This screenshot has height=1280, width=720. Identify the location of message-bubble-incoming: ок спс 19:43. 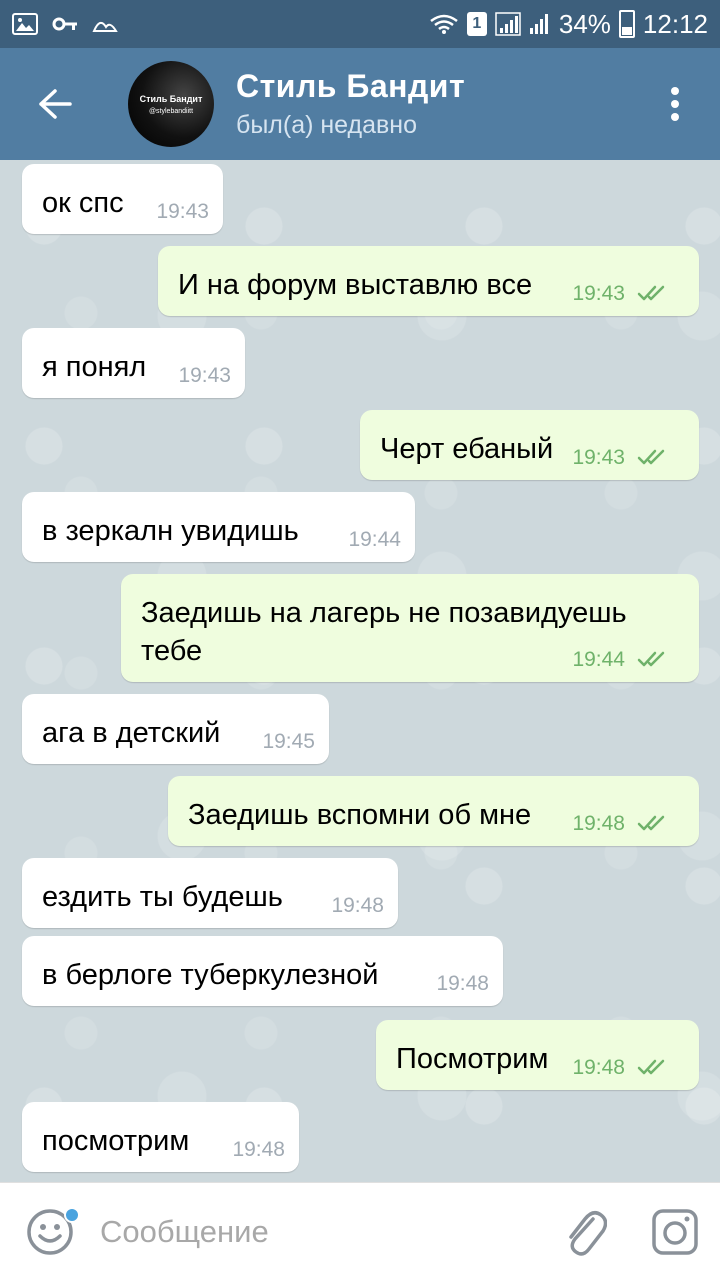
(122, 199).